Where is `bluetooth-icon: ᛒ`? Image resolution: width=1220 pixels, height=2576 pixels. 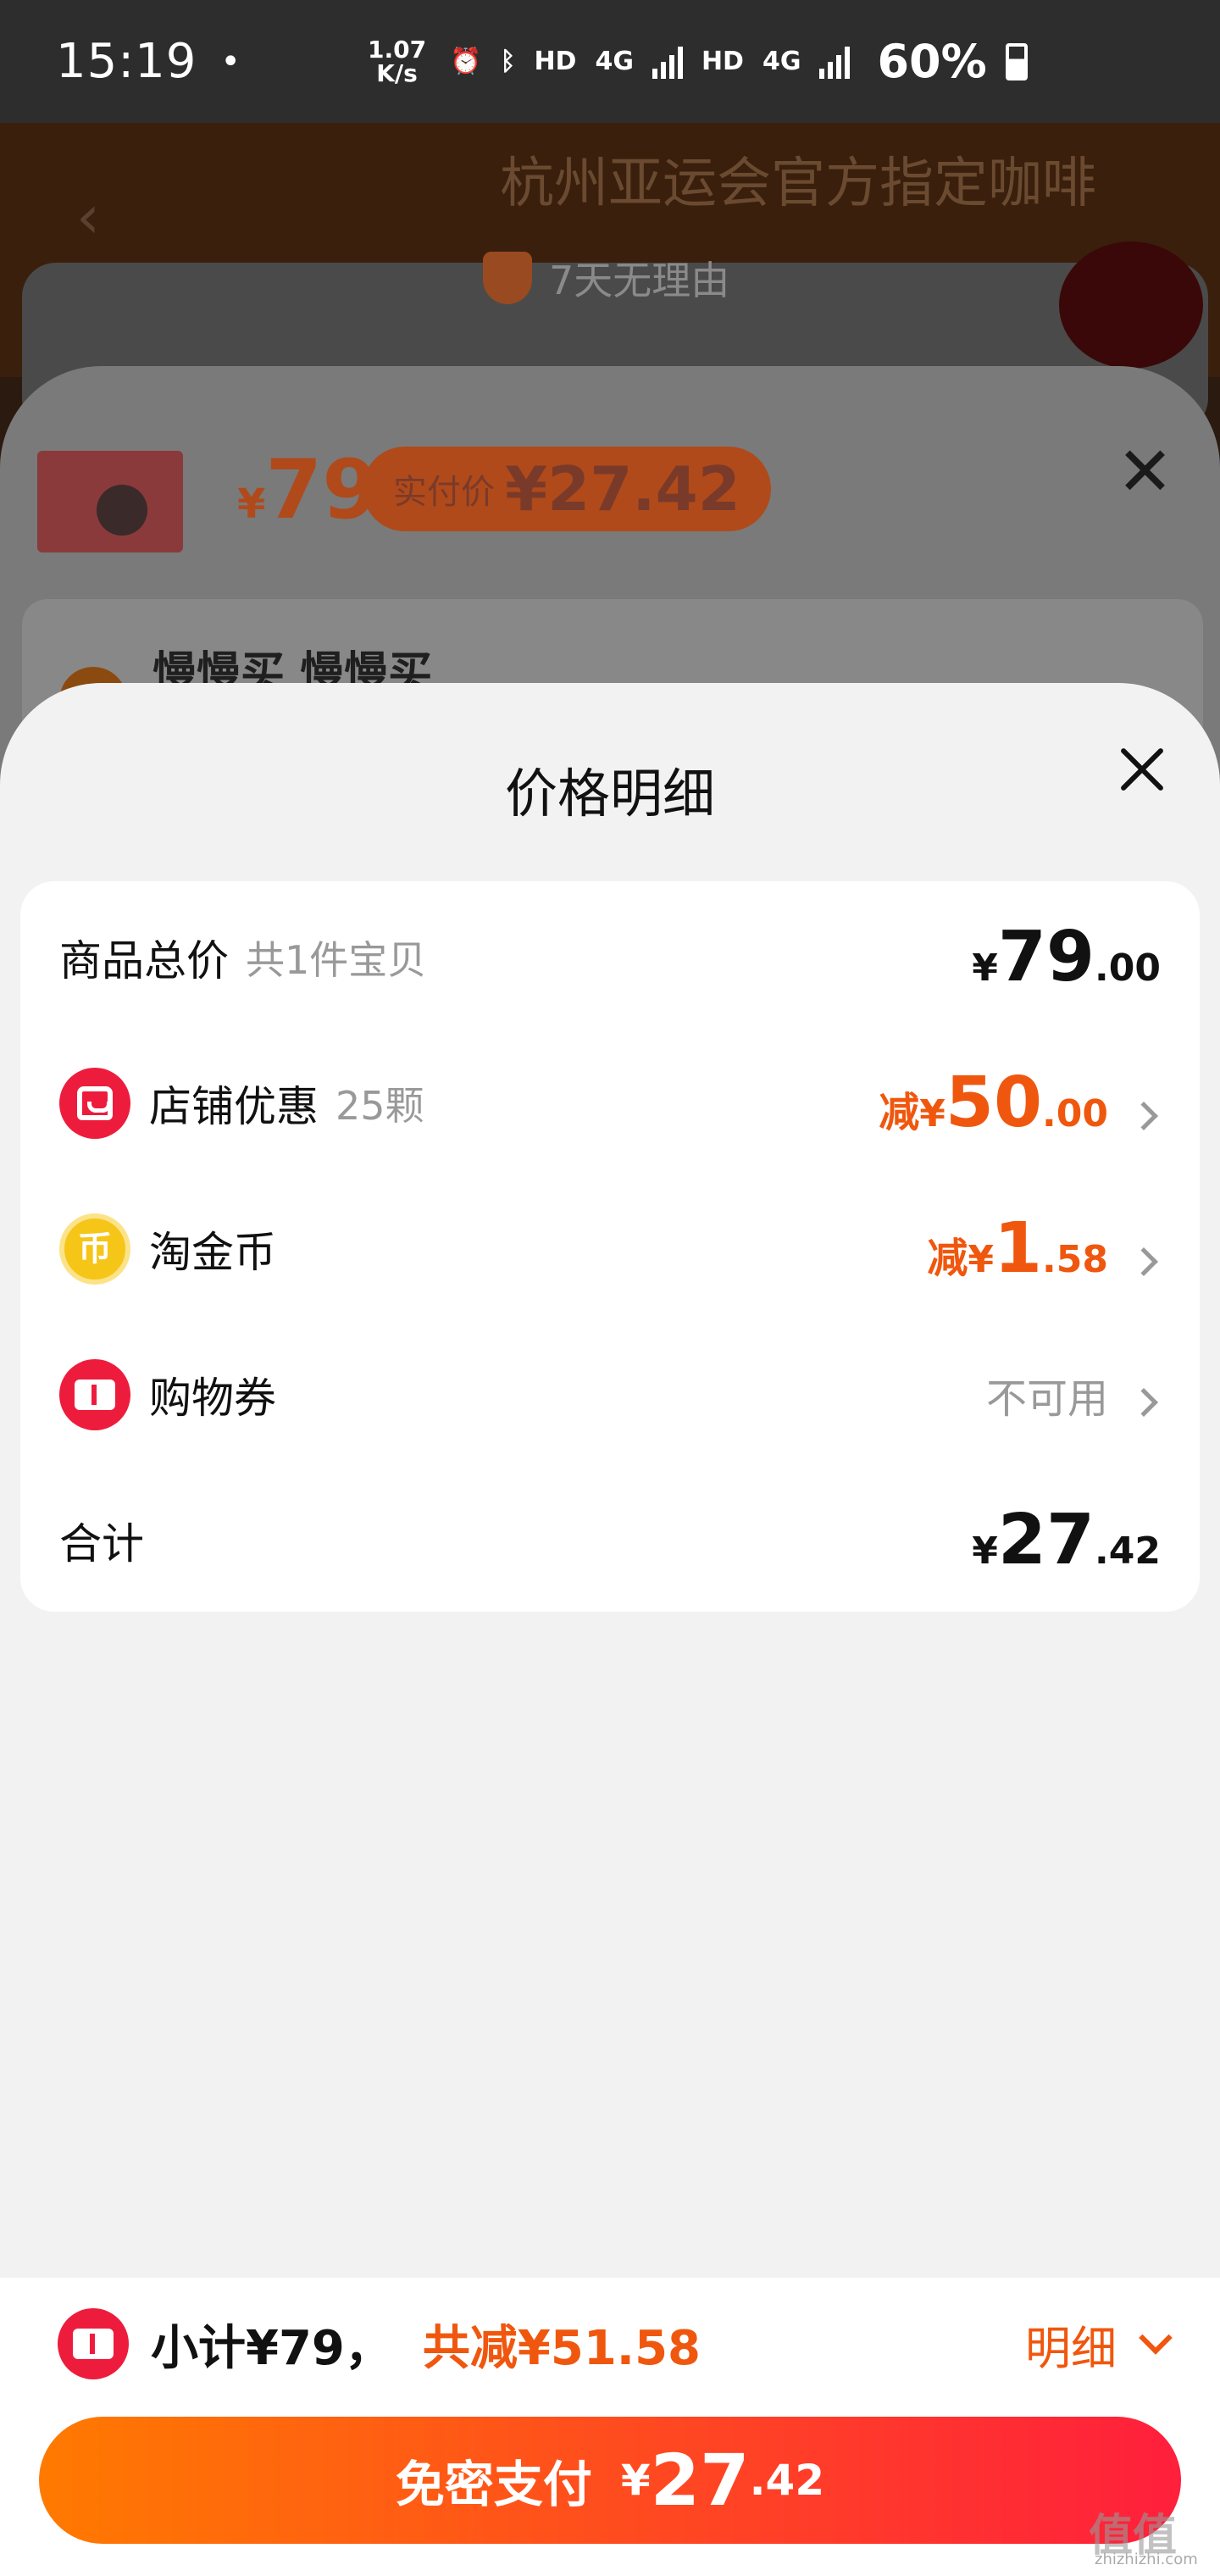
bluetooth-icon: ᛒ is located at coordinates (508, 61).